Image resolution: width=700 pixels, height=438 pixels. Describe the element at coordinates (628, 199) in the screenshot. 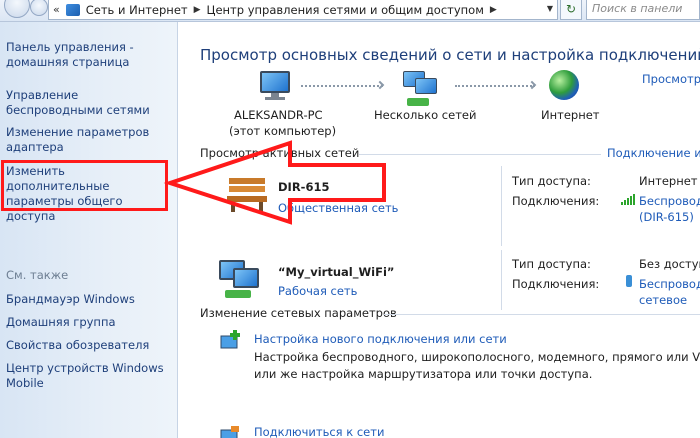

I see `wifi-signal-icon` at that location.